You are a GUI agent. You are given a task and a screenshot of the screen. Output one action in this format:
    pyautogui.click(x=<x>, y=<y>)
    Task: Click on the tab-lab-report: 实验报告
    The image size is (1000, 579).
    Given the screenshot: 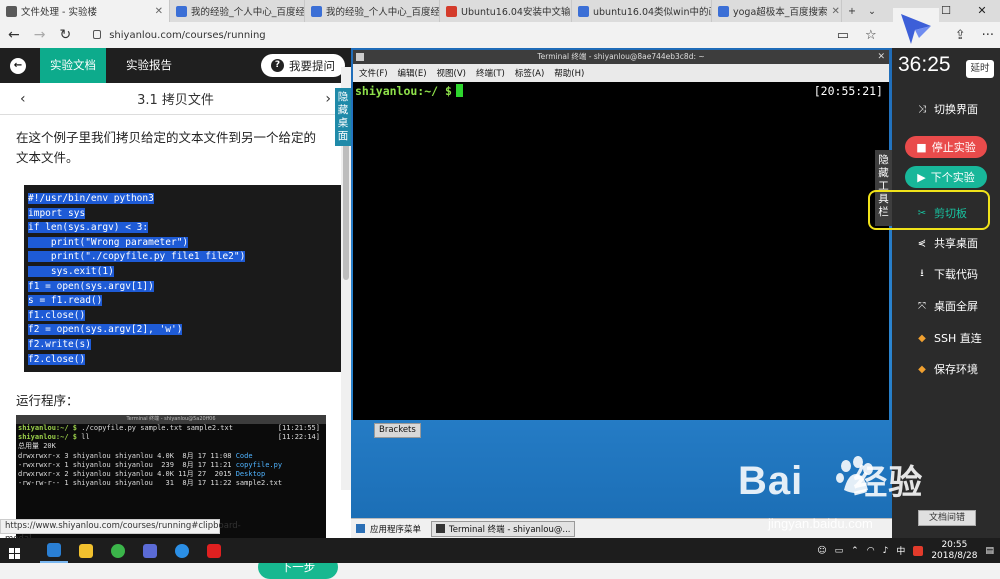 What is the action you would take?
    pyautogui.click(x=149, y=65)
    